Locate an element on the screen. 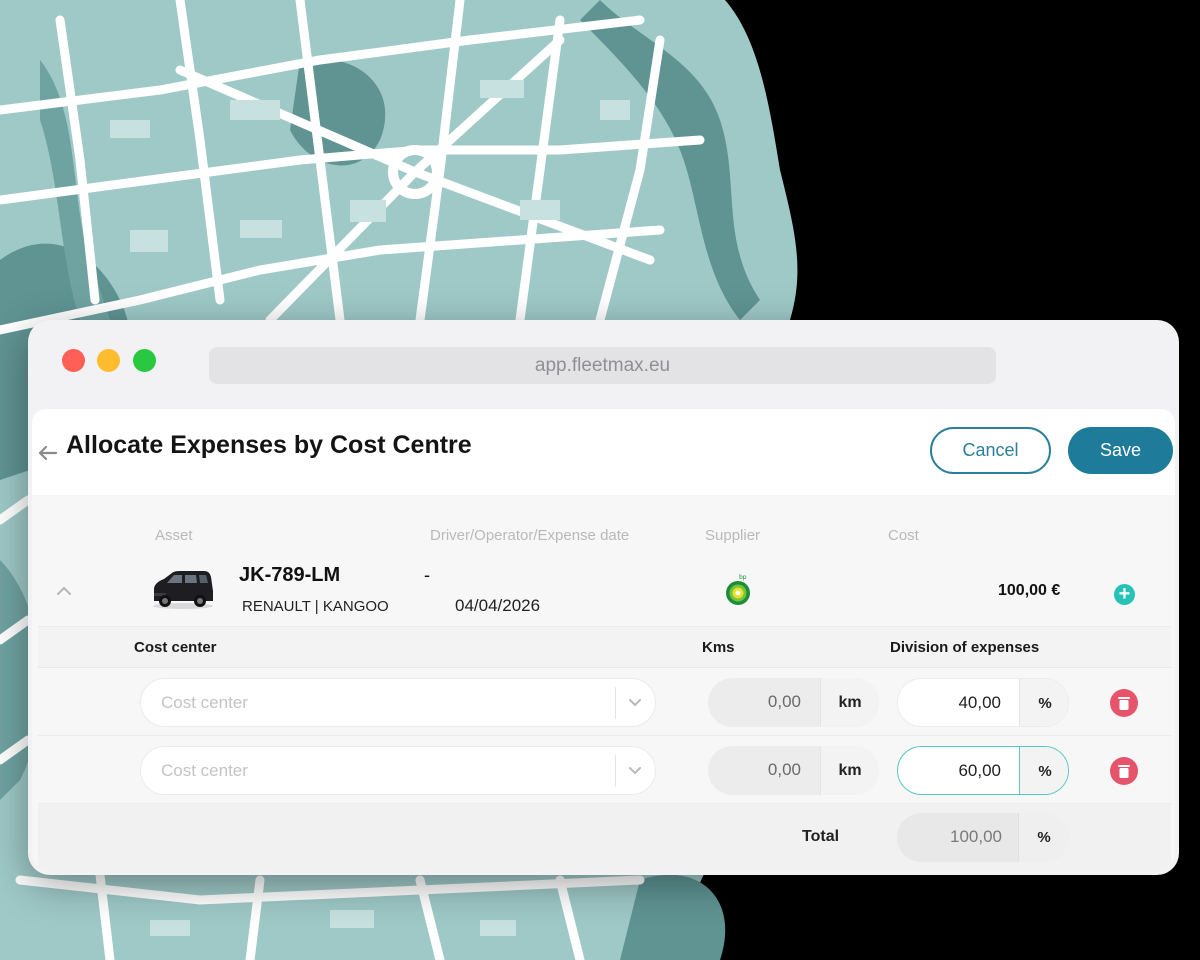 The width and height of the screenshot is (1200, 960). maximize-window-button is located at coordinates (144, 360).